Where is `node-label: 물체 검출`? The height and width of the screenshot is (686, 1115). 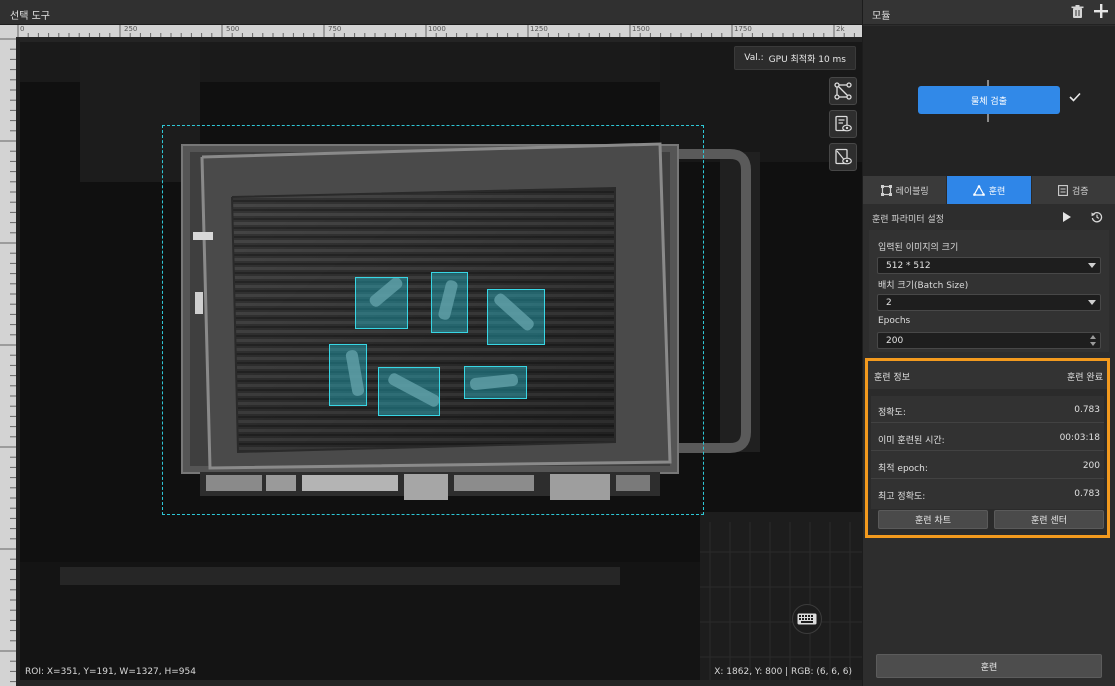 node-label: 물체 검출 is located at coordinates (989, 101).